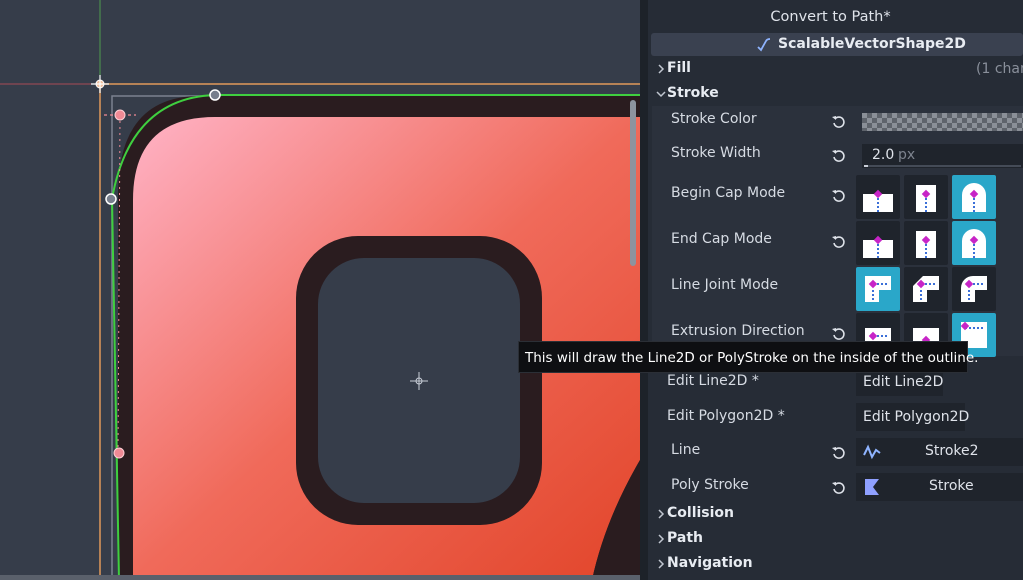 The height and width of the screenshot is (580, 1023). Describe the element at coordinates (633, 183) in the screenshot. I see `vertical-scrollbar` at that location.